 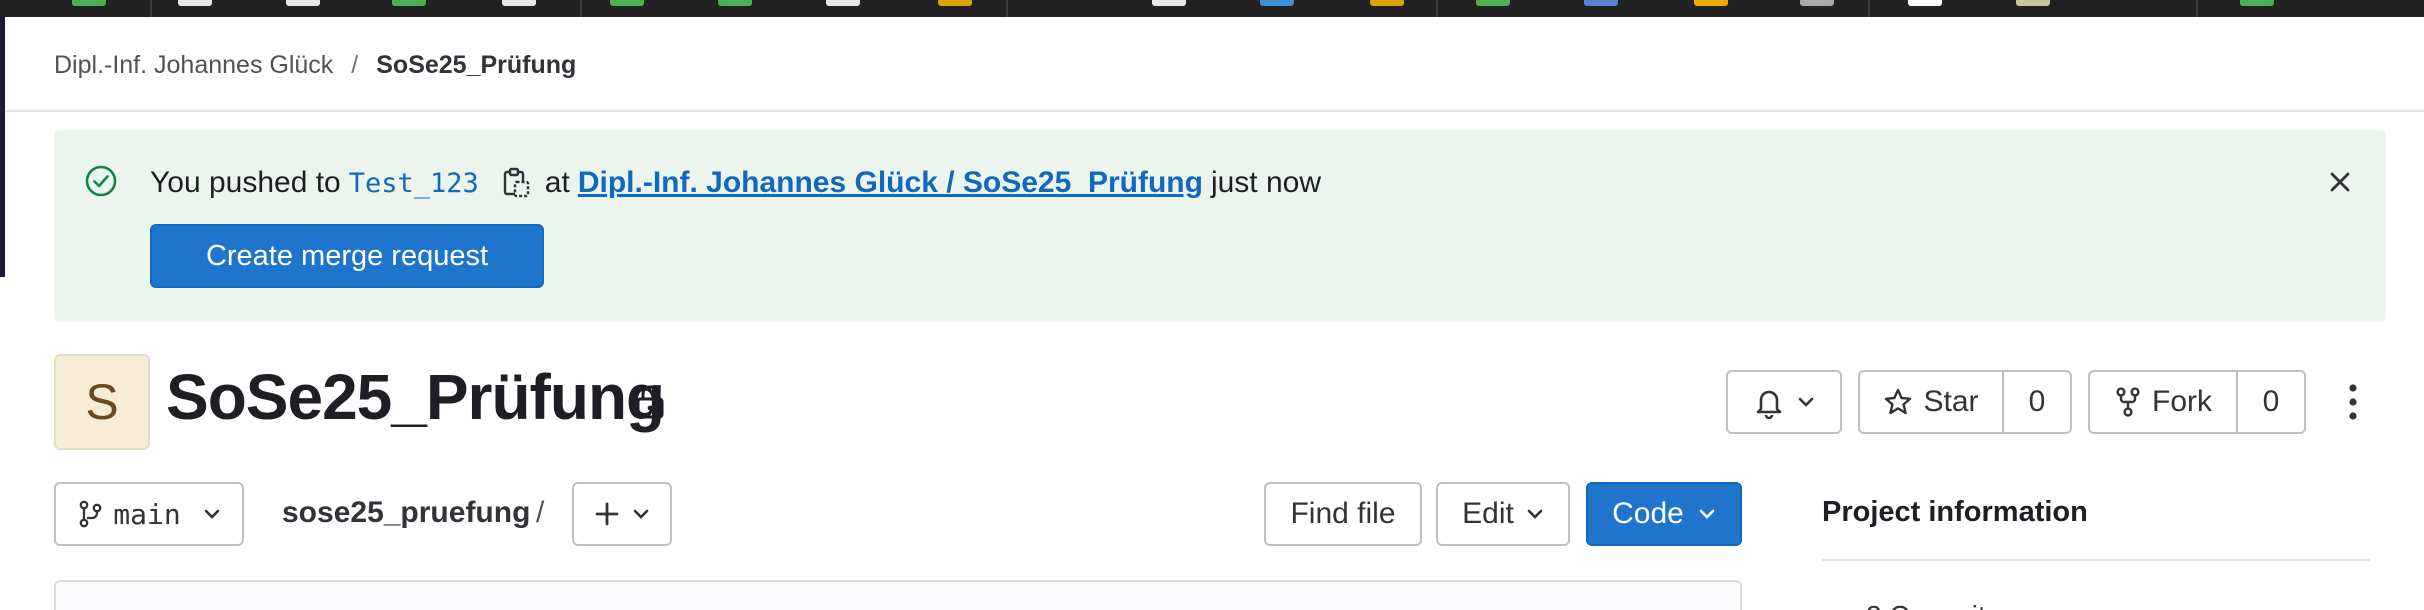 I want to click on breadcrumb-parent-link: Dipl.-Inf. Johannes Glück, so click(x=193, y=65).